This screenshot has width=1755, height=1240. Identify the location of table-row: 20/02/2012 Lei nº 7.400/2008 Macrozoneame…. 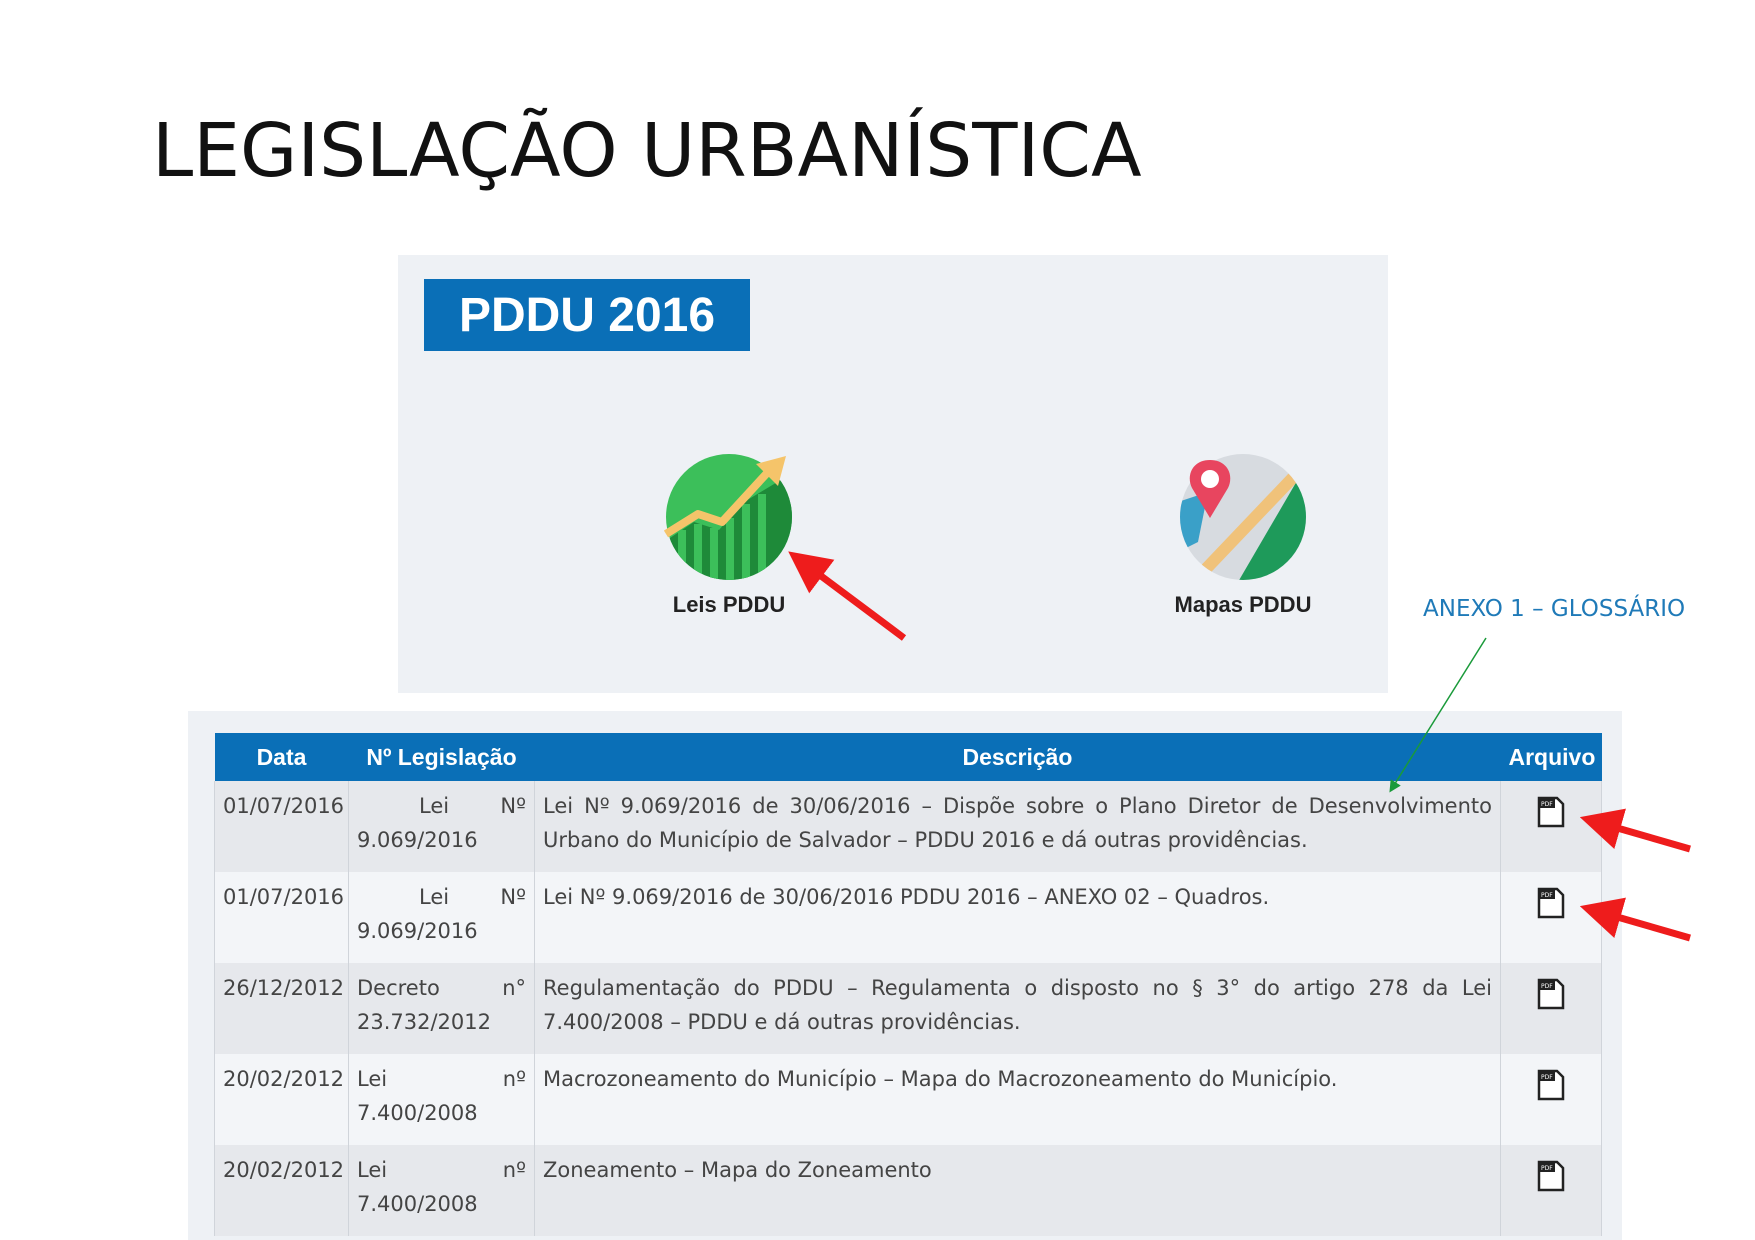
(908, 1099).